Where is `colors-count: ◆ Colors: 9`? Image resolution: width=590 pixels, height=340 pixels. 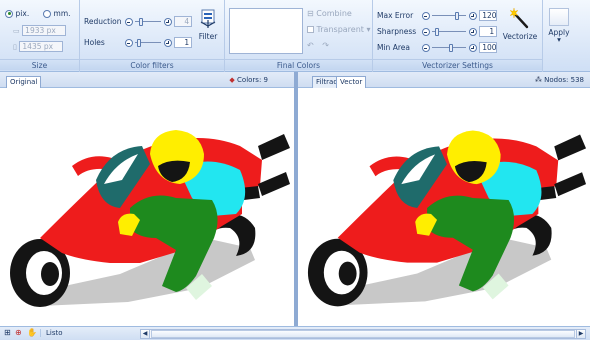 colors-count: ◆ Colors: 9 is located at coordinates (248, 80).